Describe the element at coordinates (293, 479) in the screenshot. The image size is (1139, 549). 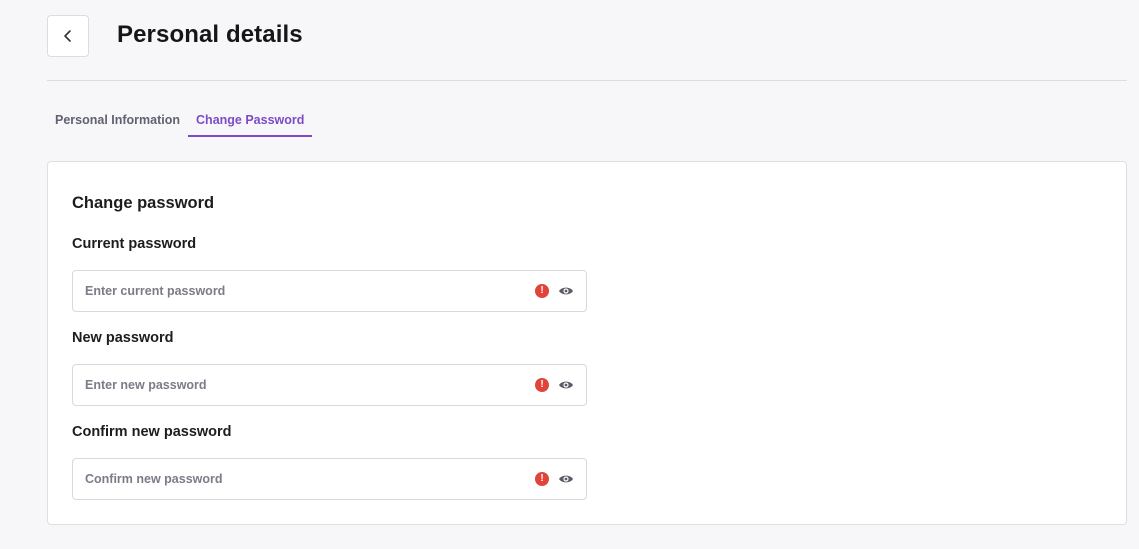
I see `confirm-password-input` at that location.